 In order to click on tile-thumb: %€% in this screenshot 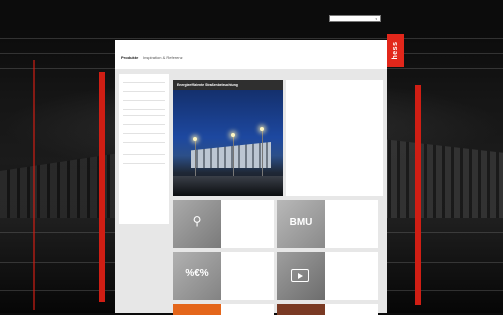, I will do `click(197, 276)`.